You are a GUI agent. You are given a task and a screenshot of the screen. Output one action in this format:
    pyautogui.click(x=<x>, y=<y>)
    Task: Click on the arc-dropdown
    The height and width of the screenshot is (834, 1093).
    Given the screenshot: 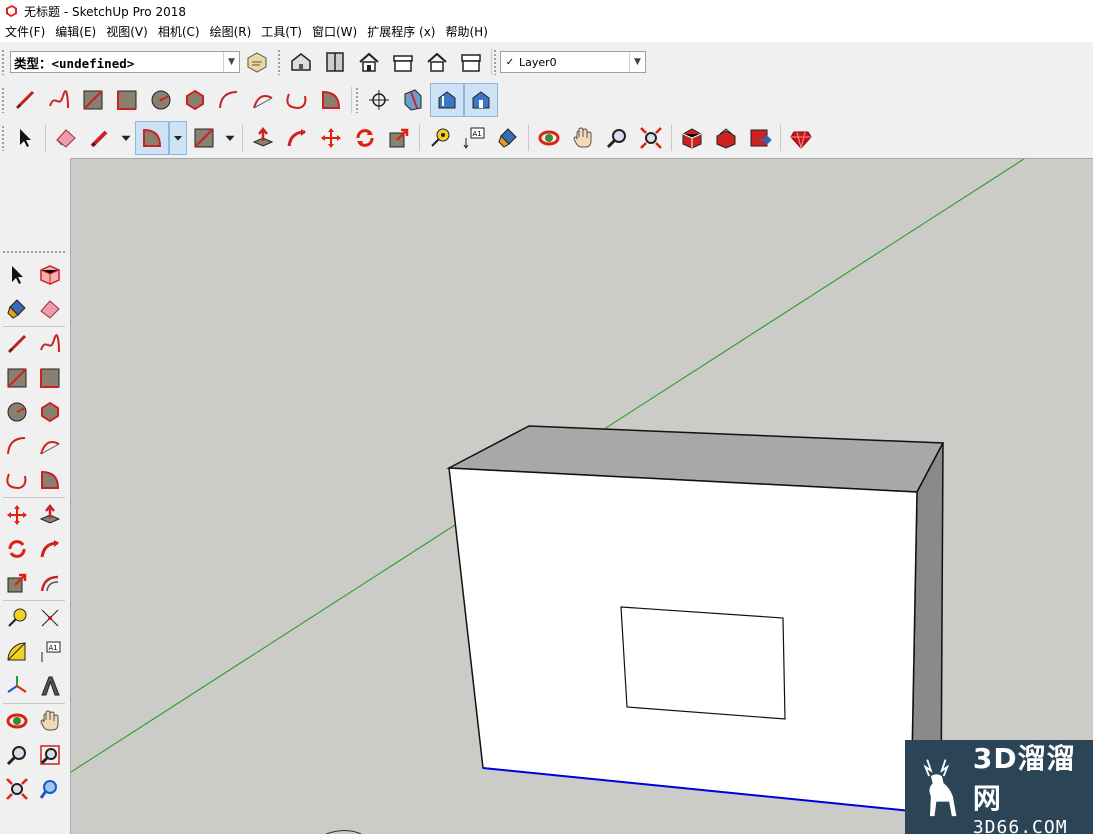 What is the action you would take?
    pyautogui.click(x=178, y=138)
    